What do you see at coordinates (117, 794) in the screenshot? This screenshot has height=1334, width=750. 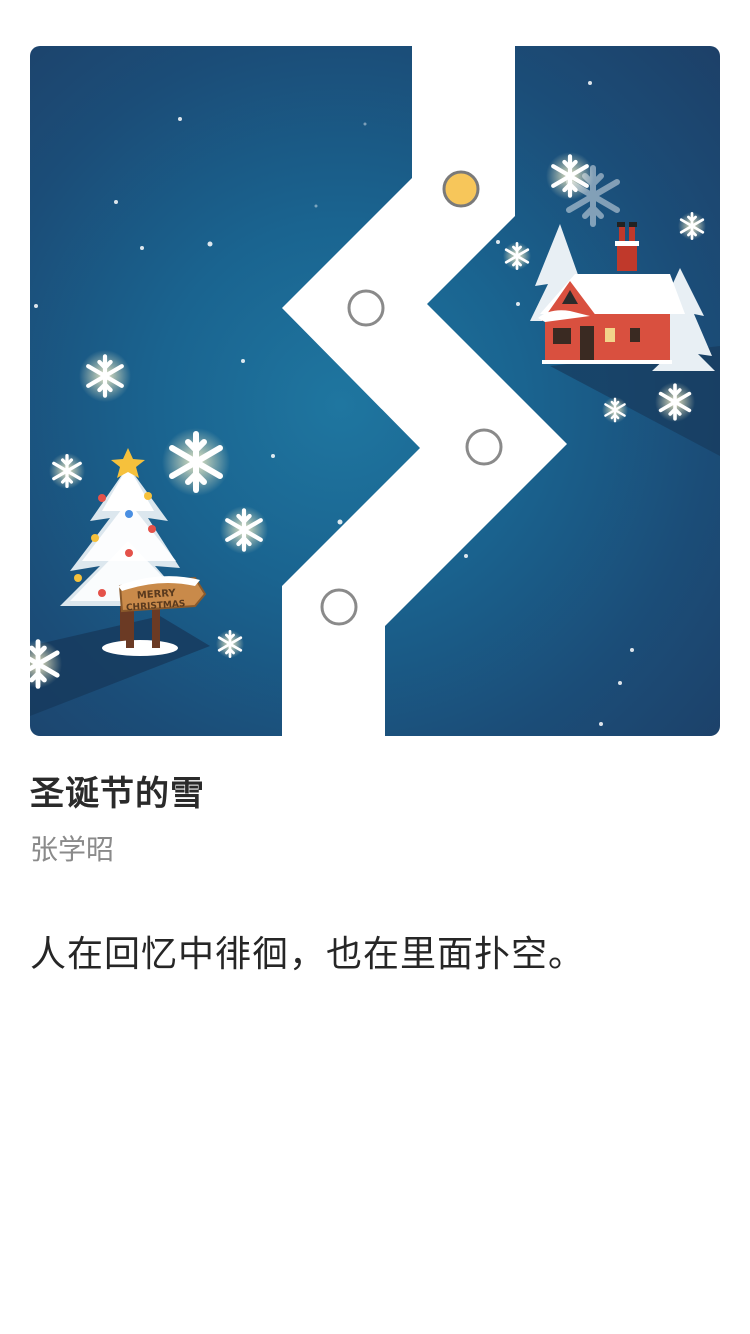 I see `song-title: 圣诞节的雪` at bounding box center [117, 794].